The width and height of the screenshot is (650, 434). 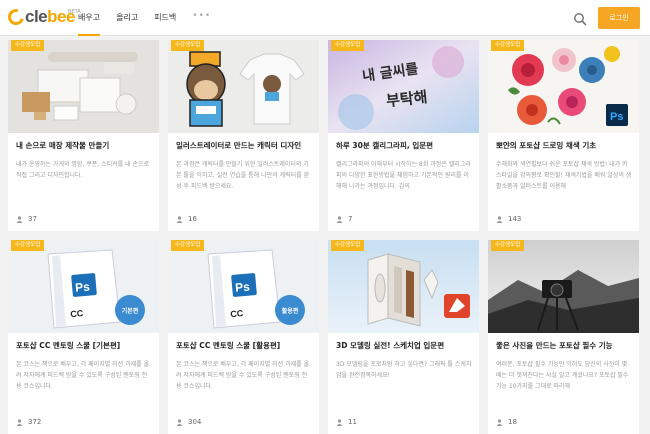 What do you see at coordinates (16, 17) in the screenshot?
I see `logo-mark-icon` at bounding box center [16, 17].